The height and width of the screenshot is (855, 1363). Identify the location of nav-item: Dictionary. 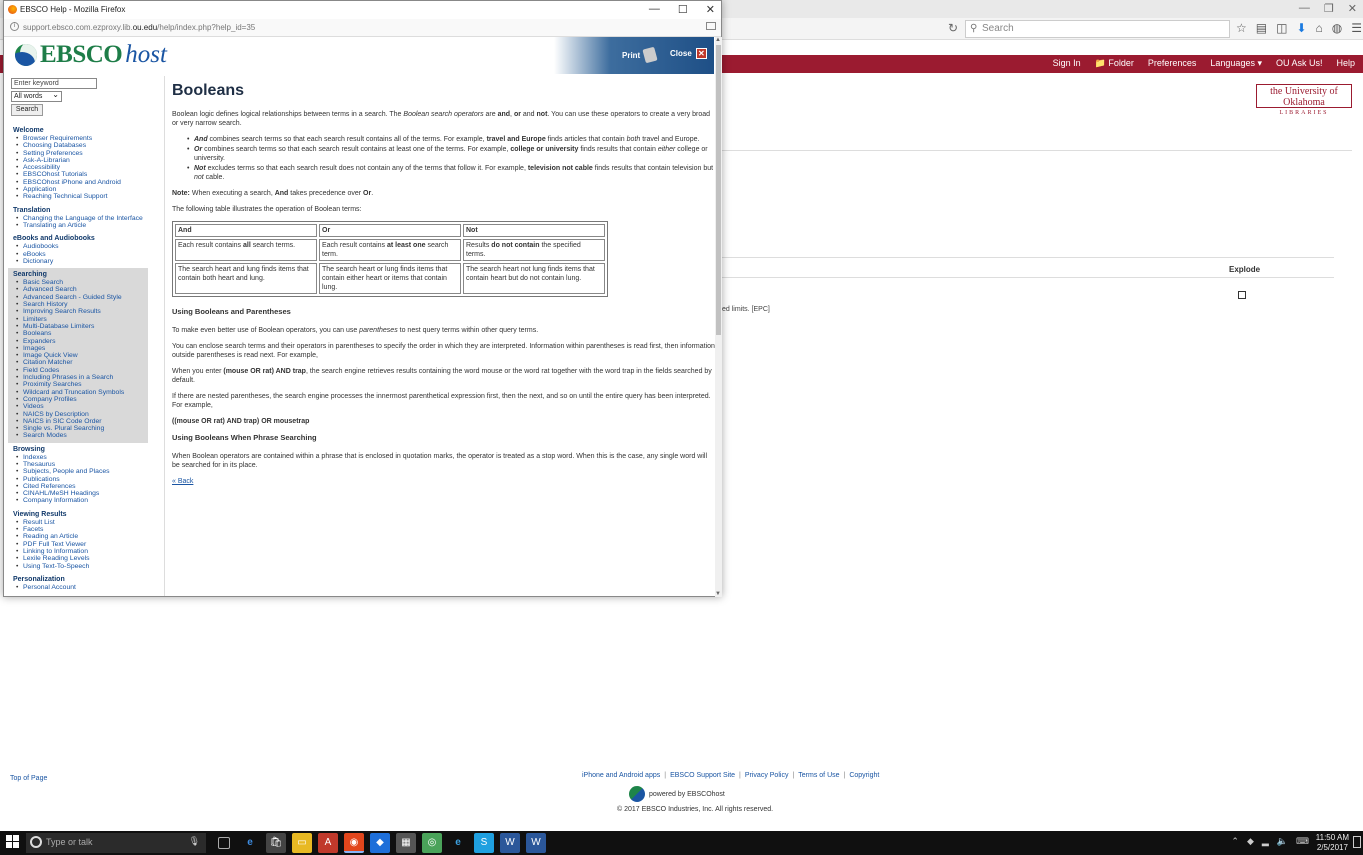
(80, 262).